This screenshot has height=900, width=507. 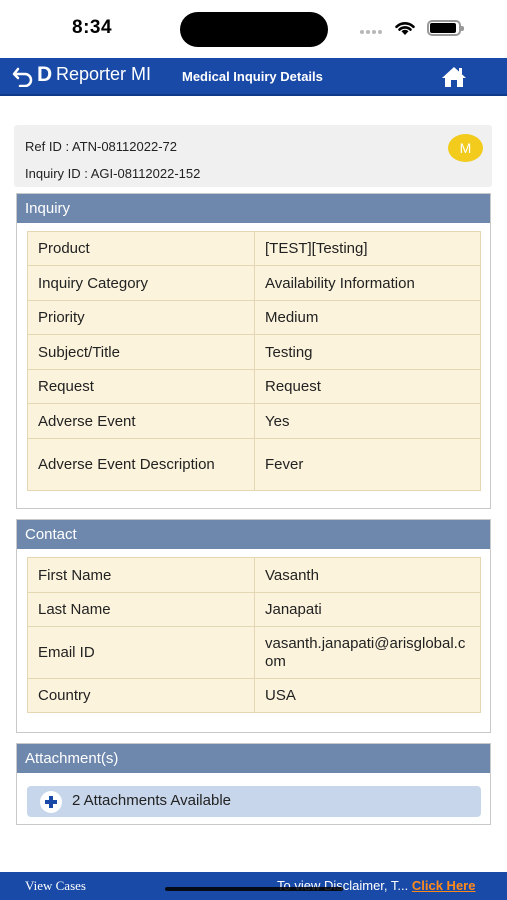 What do you see at coordinates (254, 889) in the screenshot?
I see `home-indicator` at bounding box center [254, 889].